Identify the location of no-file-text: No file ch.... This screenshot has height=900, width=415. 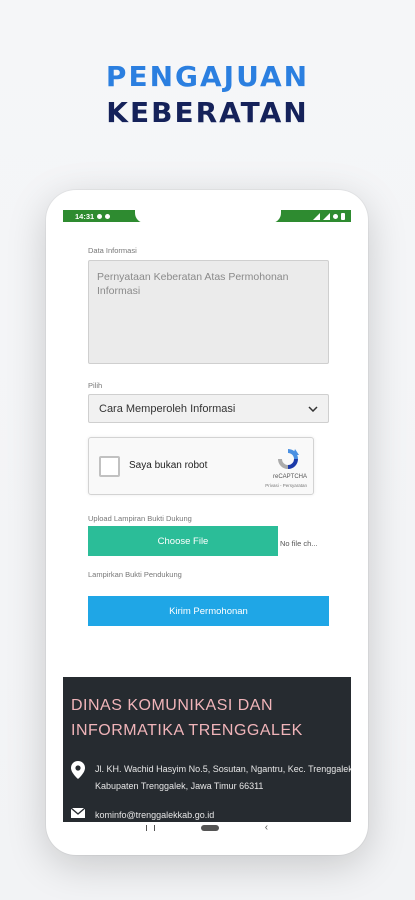
(299, 543).